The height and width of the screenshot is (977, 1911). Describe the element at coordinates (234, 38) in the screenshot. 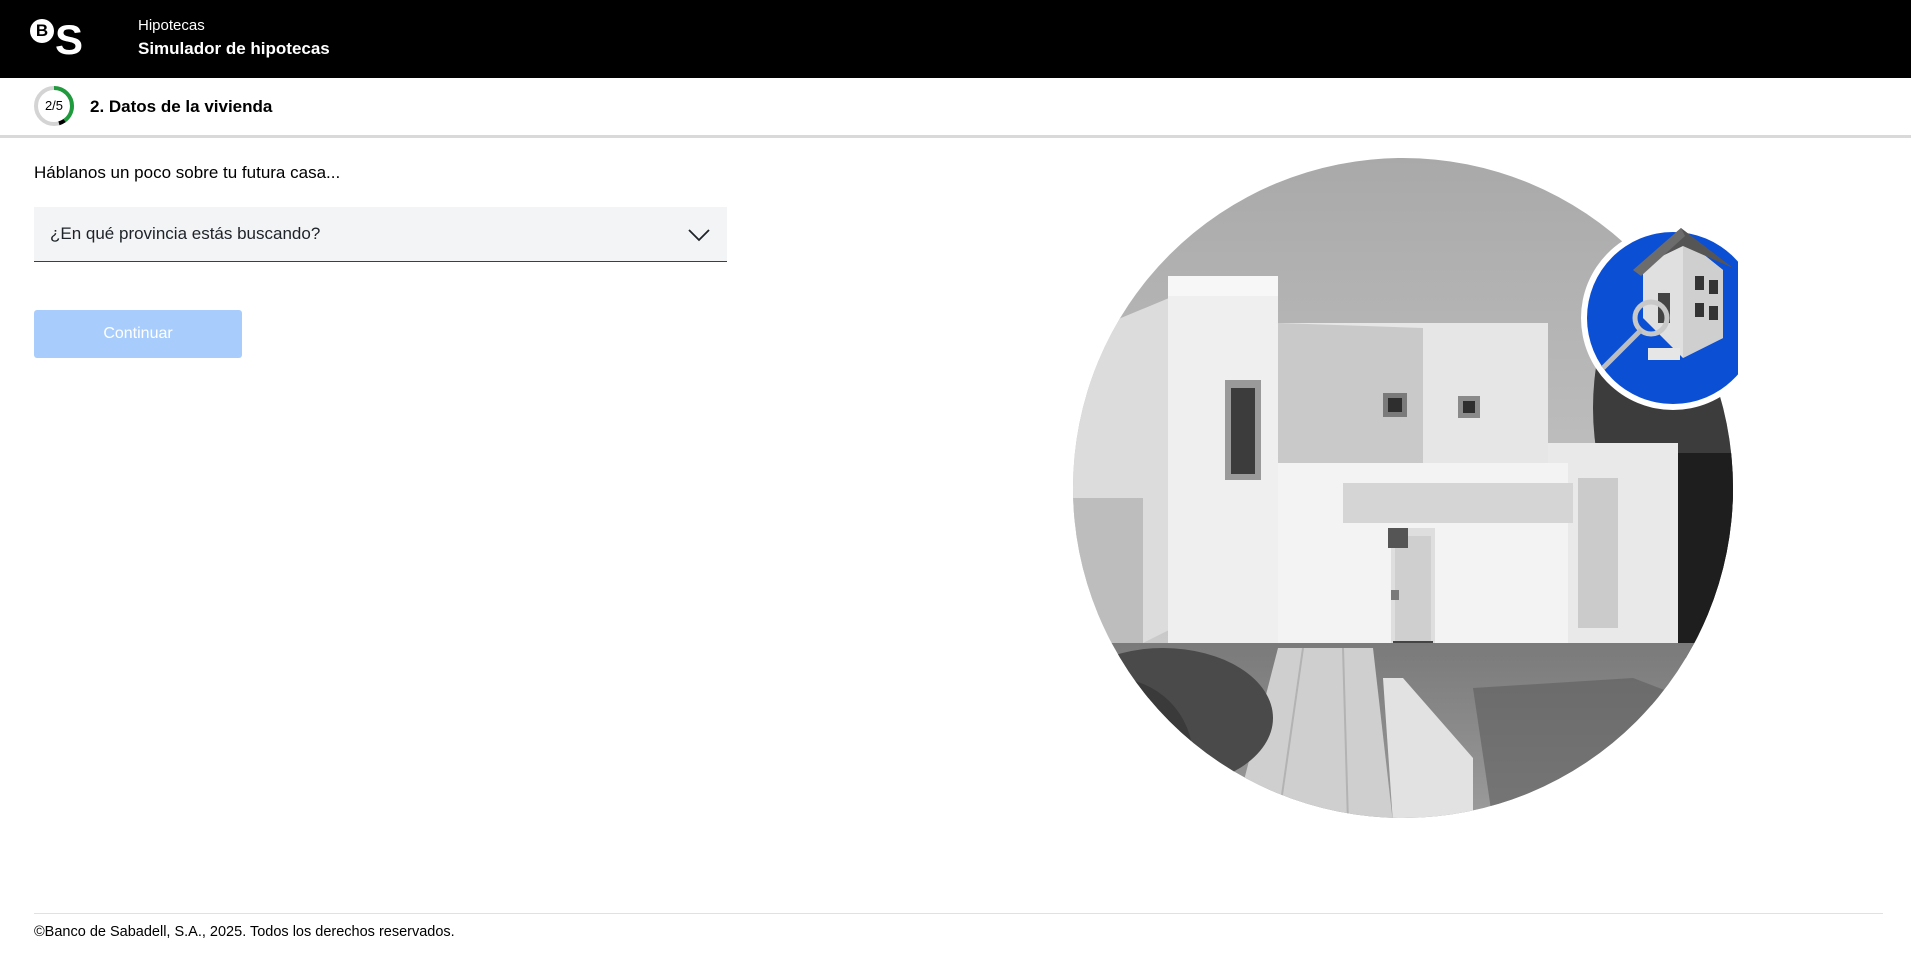

I see `header-titles: Hipotecas Simulador de hipotecas` at that location.